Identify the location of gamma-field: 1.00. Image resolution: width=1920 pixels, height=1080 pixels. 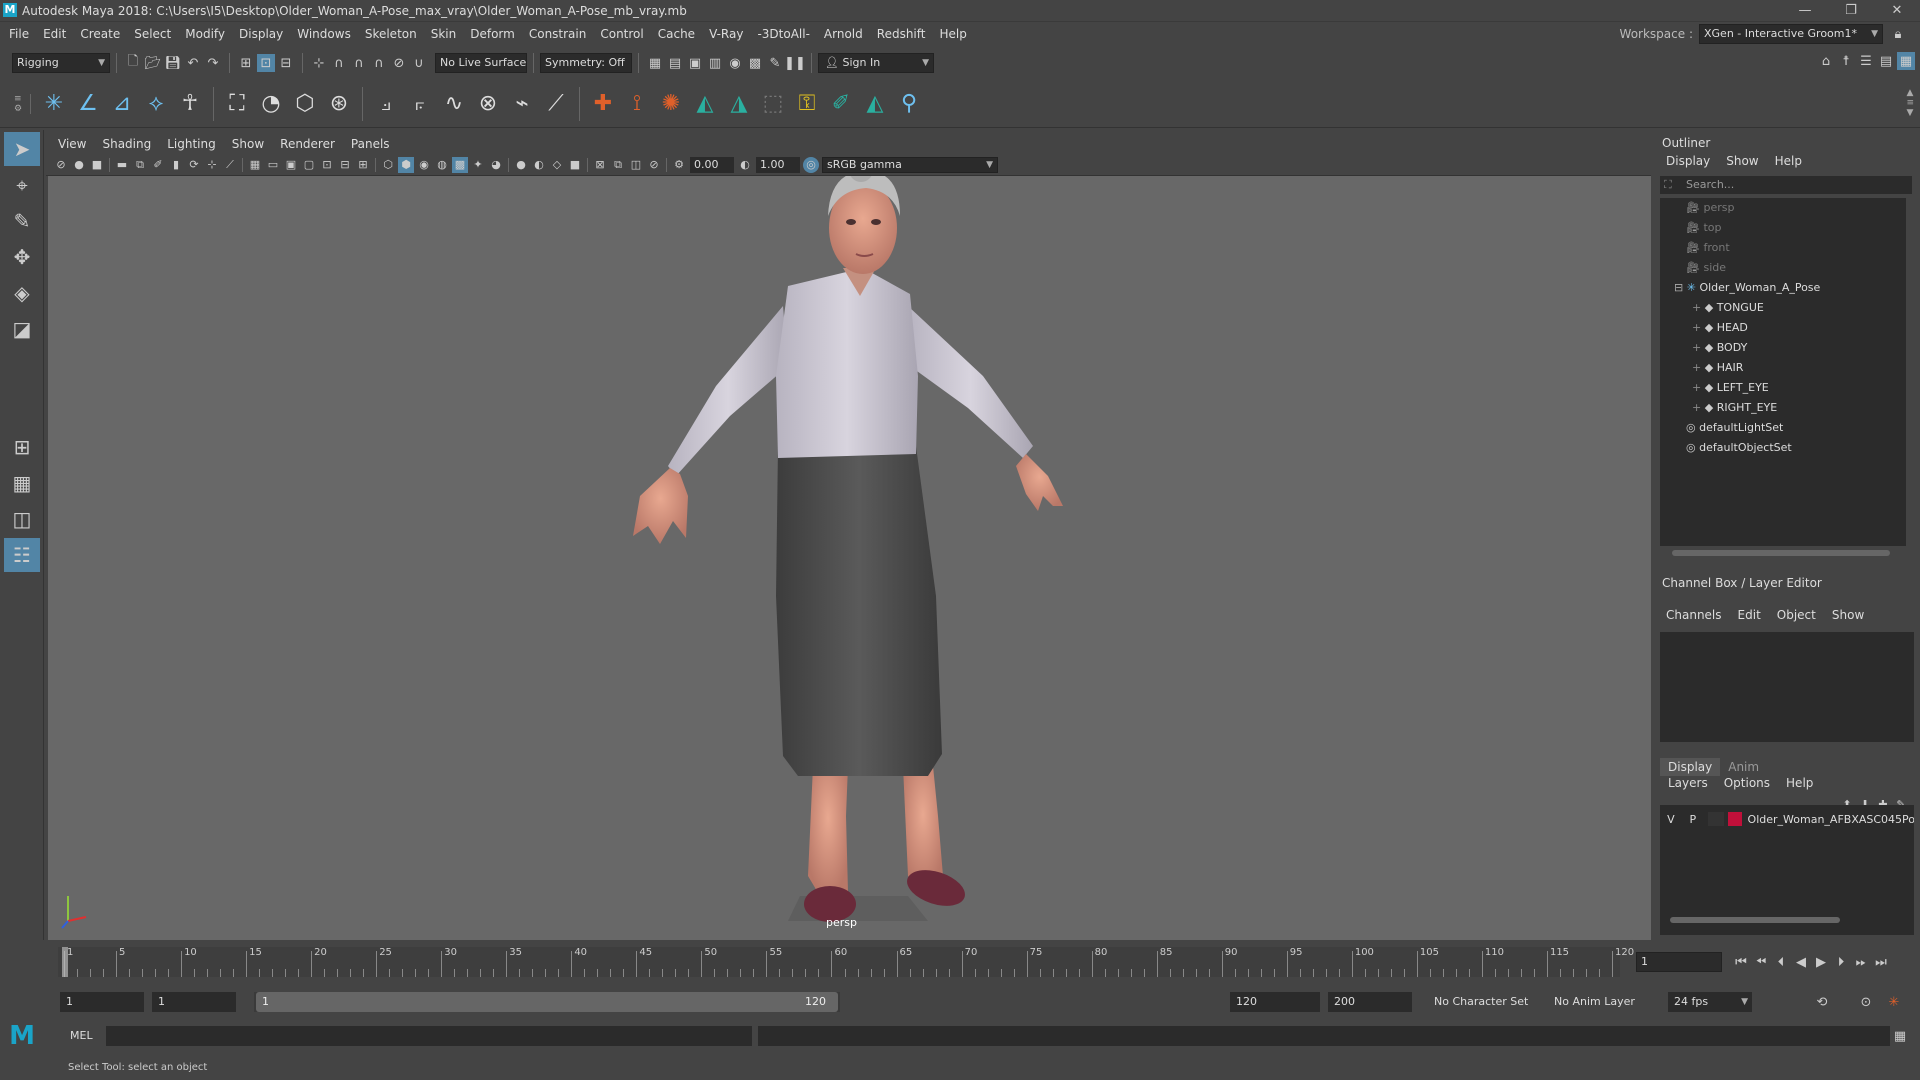
(778, 164).